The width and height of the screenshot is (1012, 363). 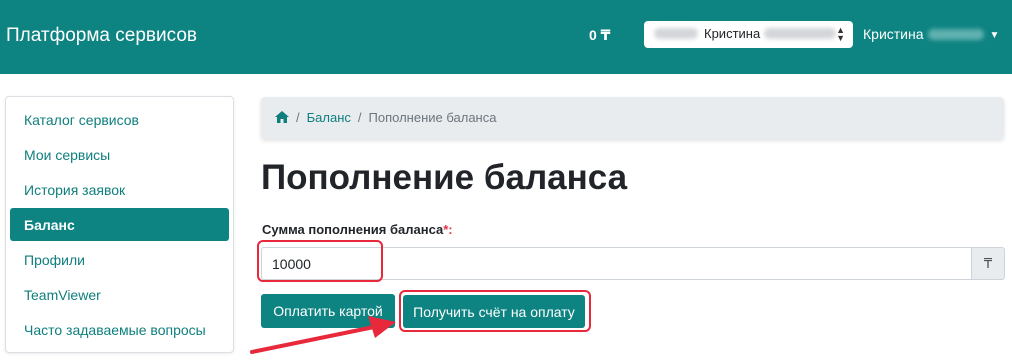 I want to click on profile-select: Кристина ▲ ▼, so click(x=748, y=34).